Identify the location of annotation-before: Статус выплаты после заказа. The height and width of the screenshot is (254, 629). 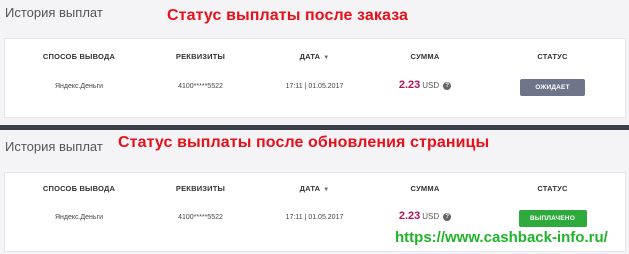
(288, 15).